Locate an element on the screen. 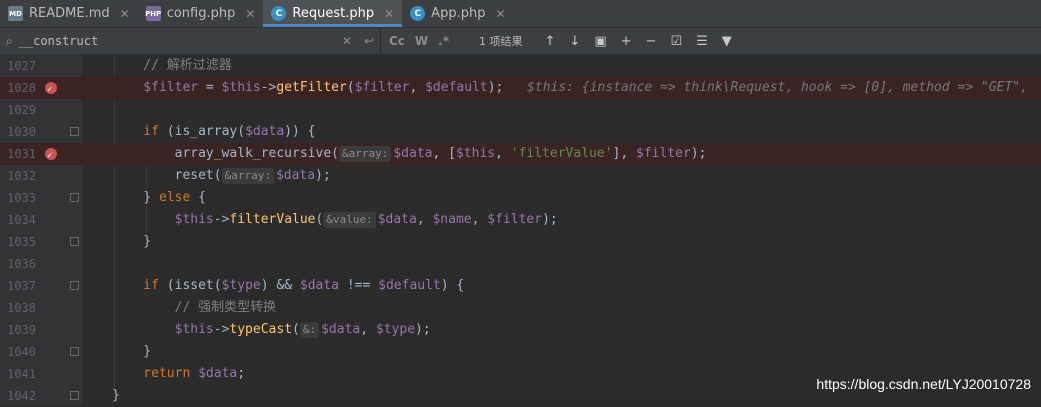  tab-request-php: C Request.php ✕ is located at coordinates (333, 13).